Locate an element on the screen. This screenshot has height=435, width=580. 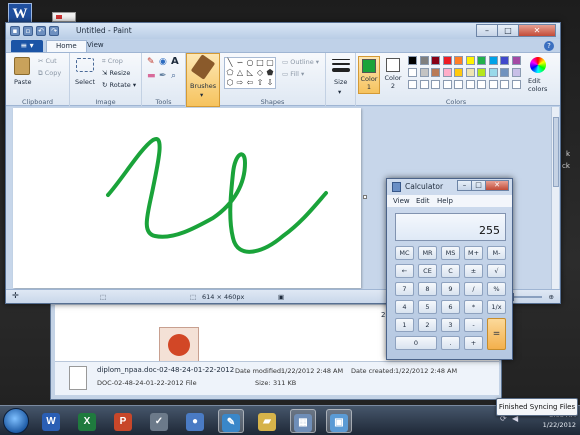
key-plus: + is located at coordinates (473, 343).